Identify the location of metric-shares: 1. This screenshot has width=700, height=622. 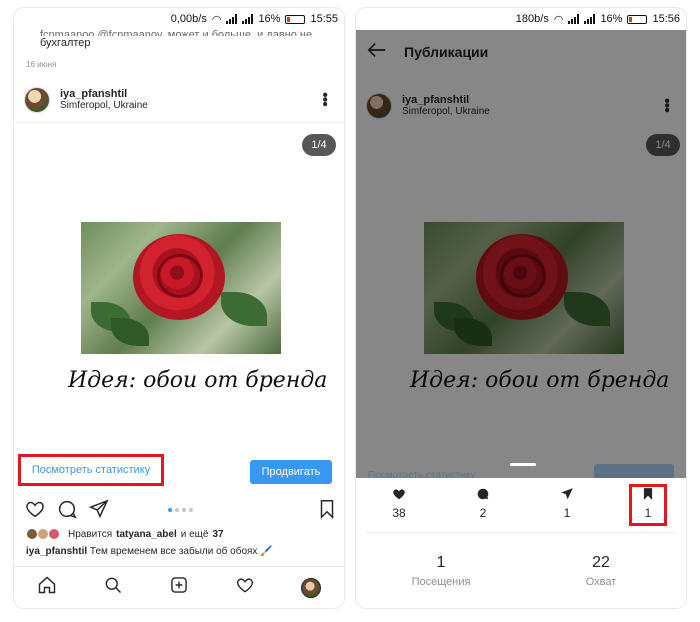
(567, 502).